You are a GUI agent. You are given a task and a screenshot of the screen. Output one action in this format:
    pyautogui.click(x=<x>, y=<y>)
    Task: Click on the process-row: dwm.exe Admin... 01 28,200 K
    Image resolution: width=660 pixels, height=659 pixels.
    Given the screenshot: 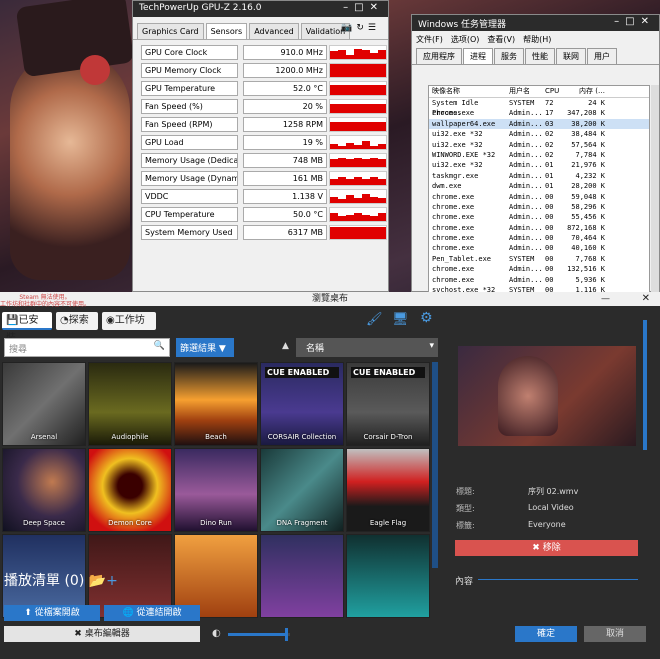 What is the action you would take?
    pyautogui.click(x=539, y=186)
    